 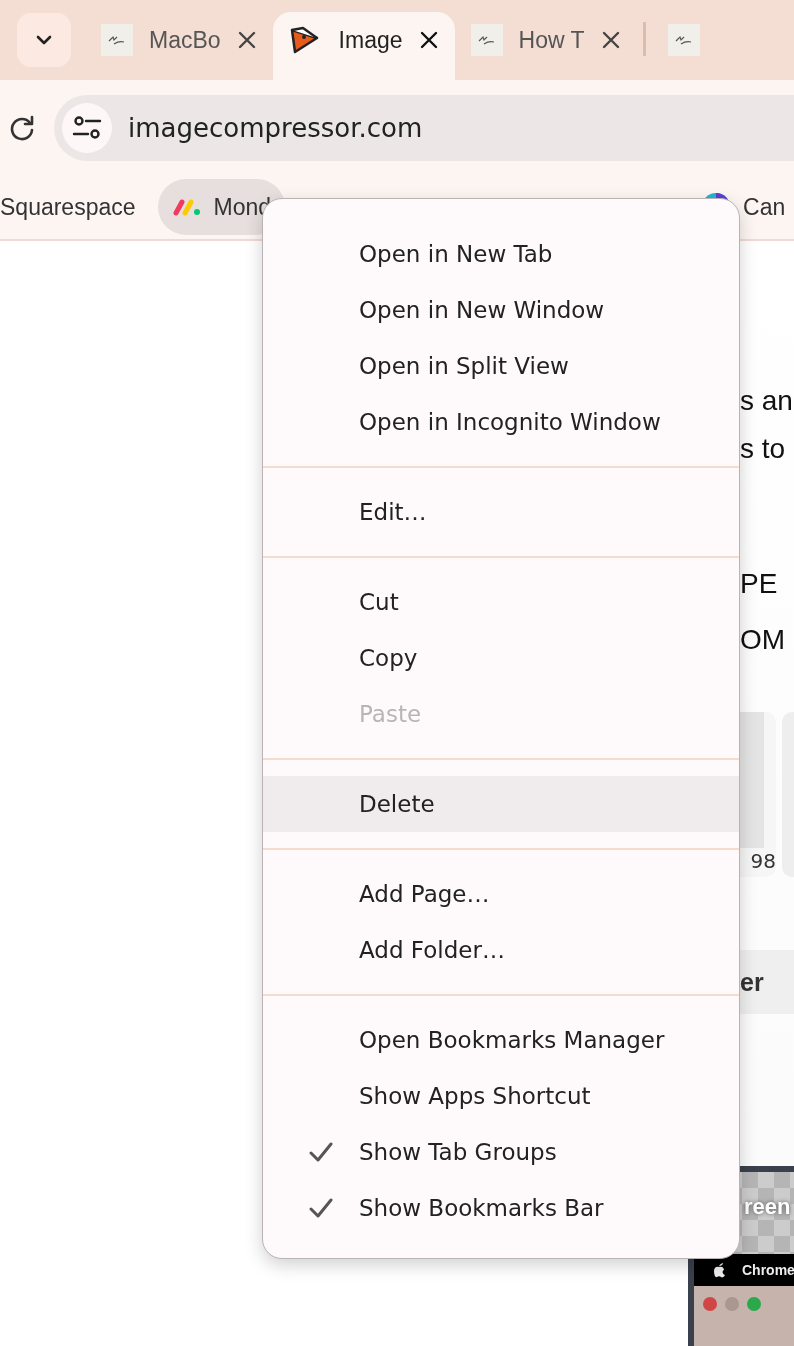 I want to click on menu-item: Open in New Window, so click(x=501, y=310).